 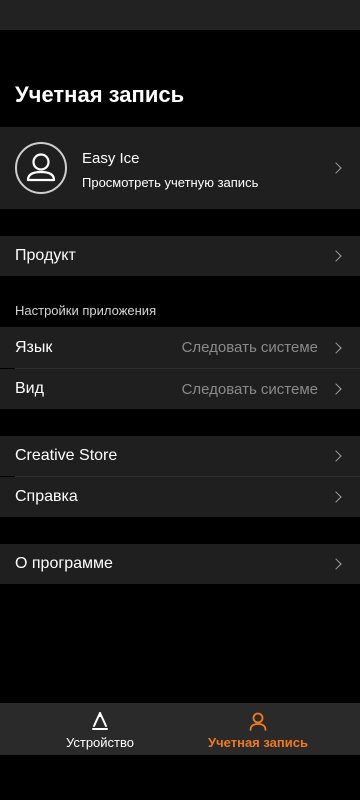 What do you see at coordinates (45, 255) in the screenshot?
I see `product-label: Продукт` at bounding box center [45, 255].